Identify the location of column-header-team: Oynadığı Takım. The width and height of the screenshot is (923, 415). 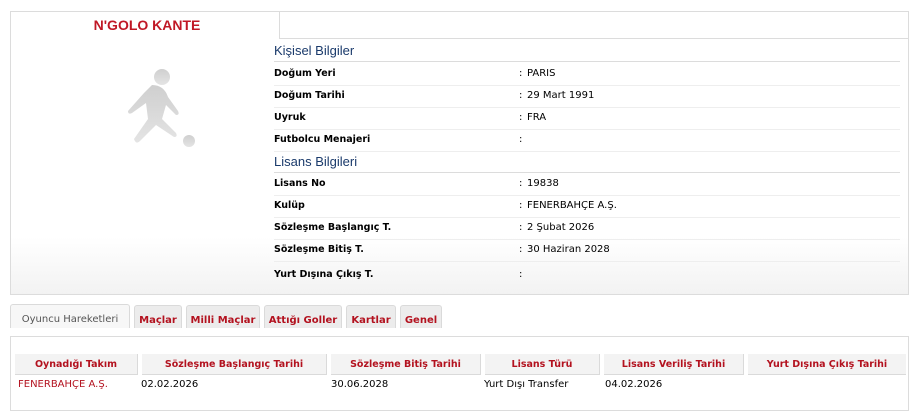
(76, 364).